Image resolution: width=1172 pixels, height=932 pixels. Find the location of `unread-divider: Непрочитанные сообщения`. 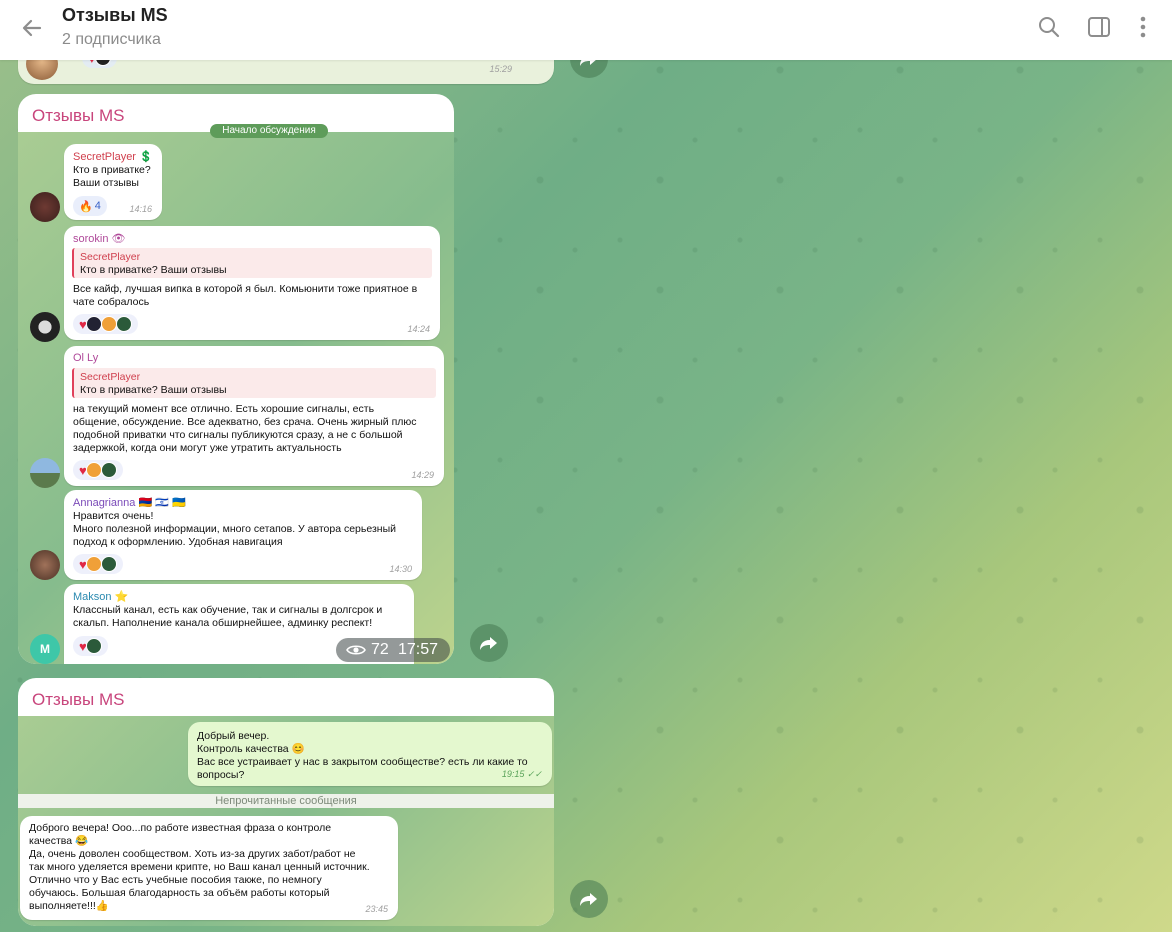

unread-divider: Непрочитанные сообщения is located at coordinates (286, 801).